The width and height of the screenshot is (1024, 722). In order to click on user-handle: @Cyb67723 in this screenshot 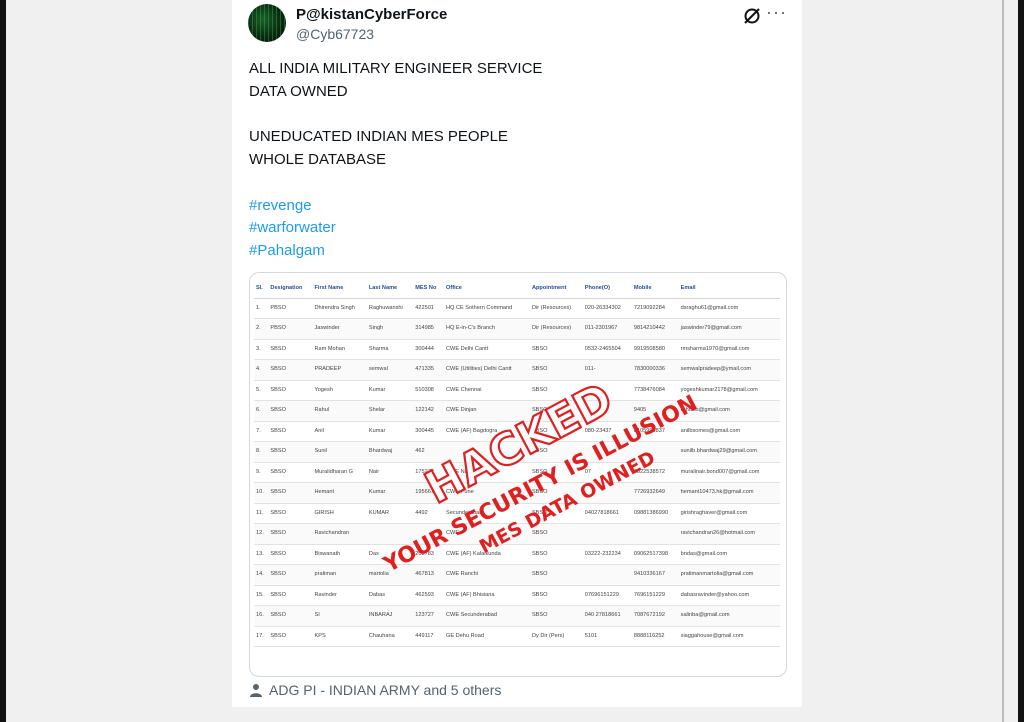, I will do `click(335, 34)`.